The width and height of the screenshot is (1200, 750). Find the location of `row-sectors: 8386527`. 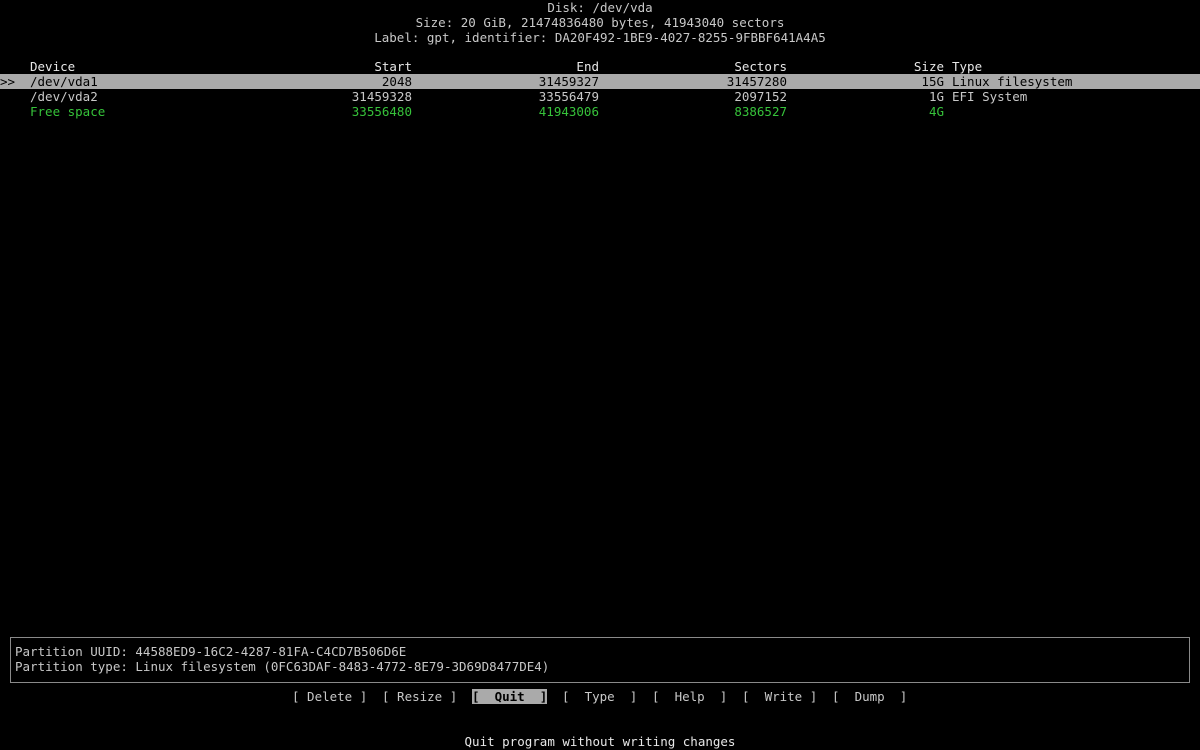

row-sectors: 8386527 is located at coordinates (760, 111).